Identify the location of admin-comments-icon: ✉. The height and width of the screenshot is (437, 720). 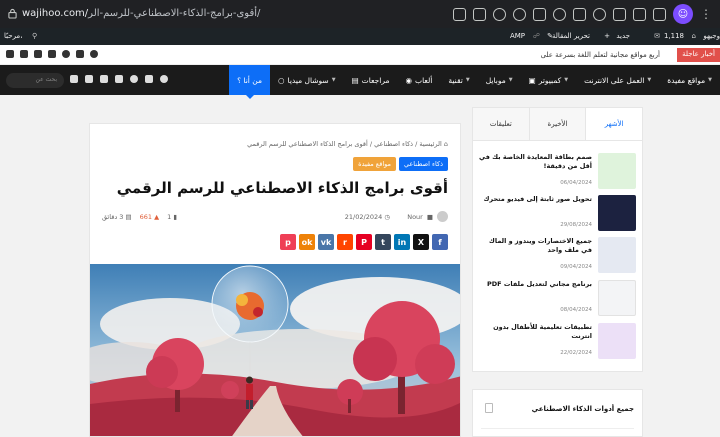
(657, 36).